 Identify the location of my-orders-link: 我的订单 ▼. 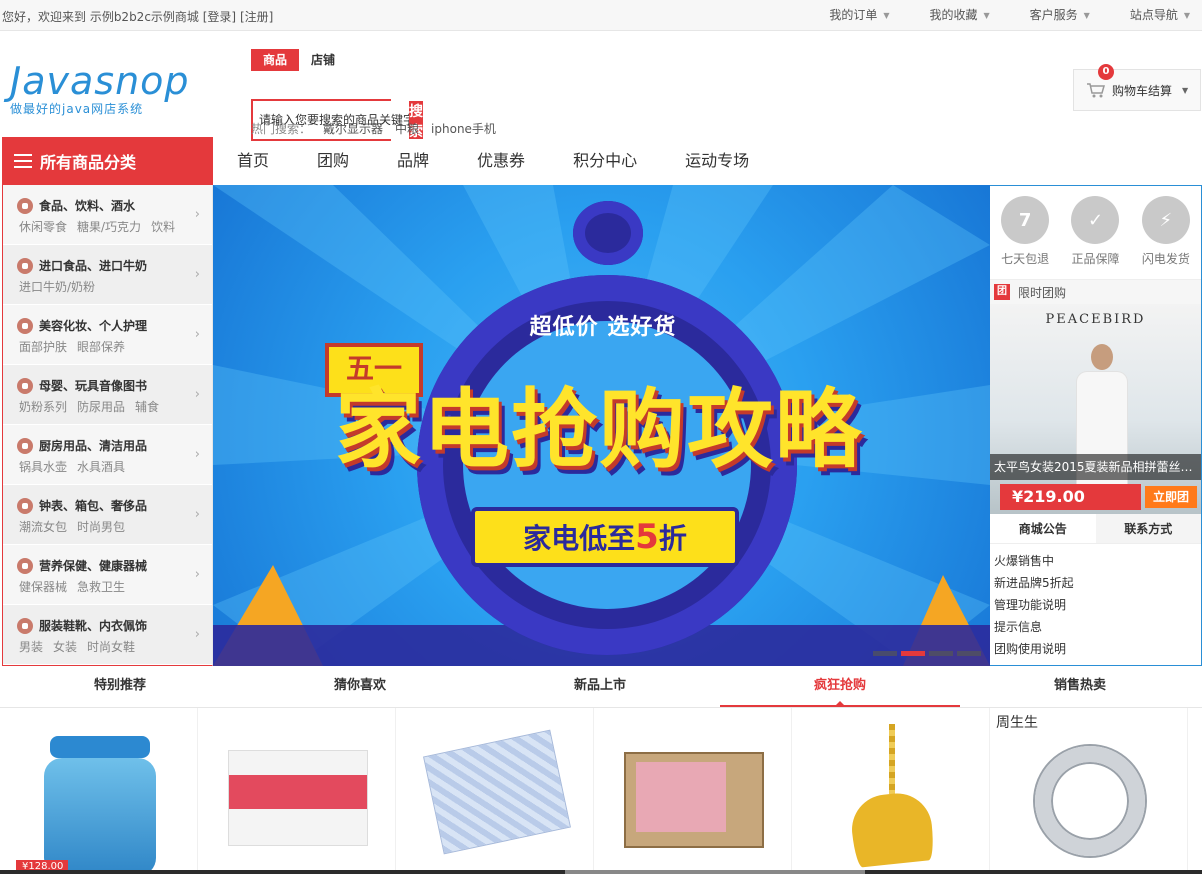
(851, 15).